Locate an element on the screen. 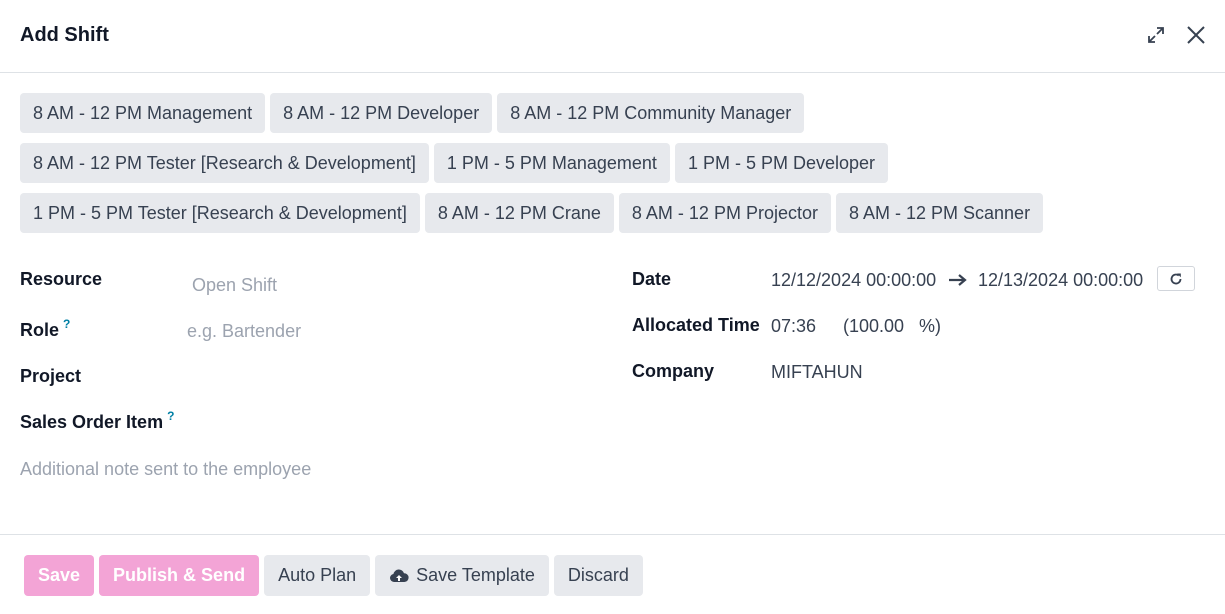 Image resolution: width=1225 pixels, height=614 pixels. percent-sign: %) is located at coordinates (930, 326).